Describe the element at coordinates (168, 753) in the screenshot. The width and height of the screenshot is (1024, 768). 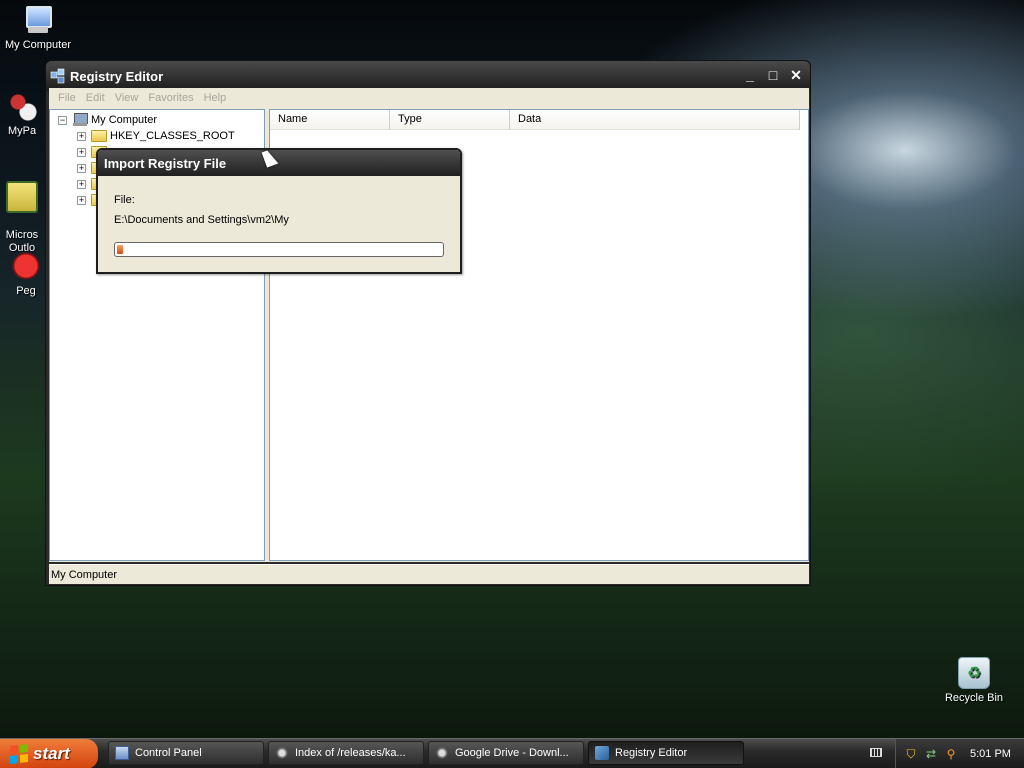
I see `task-label: Control Panel` at that location.